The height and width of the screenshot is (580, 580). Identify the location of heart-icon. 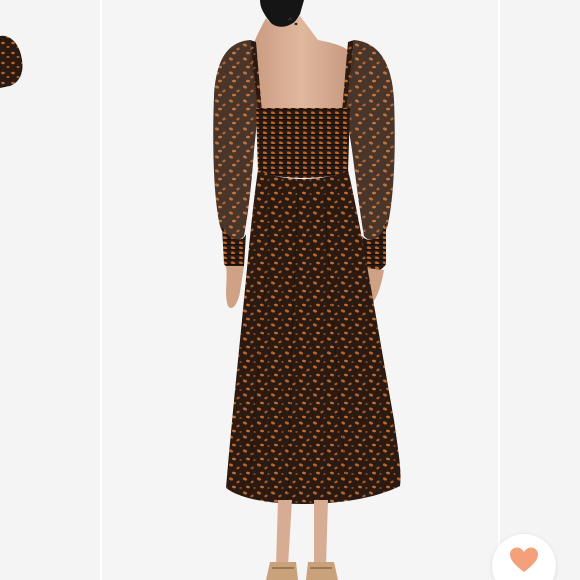
(524, 559).